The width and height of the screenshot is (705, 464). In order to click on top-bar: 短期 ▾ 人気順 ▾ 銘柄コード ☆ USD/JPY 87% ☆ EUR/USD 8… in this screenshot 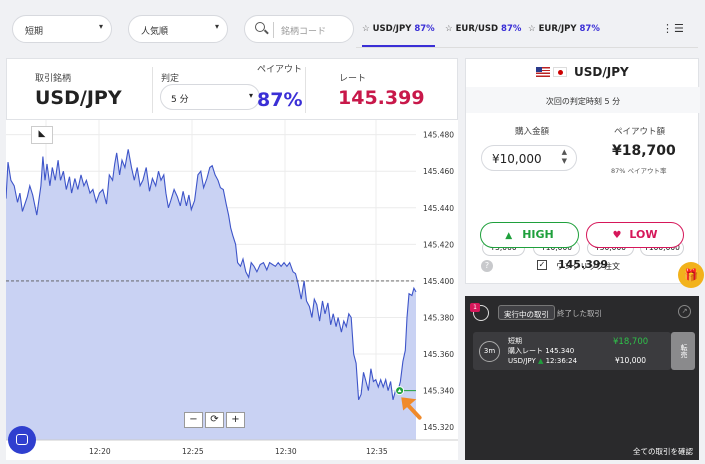, I will do `click(352, 26)`.